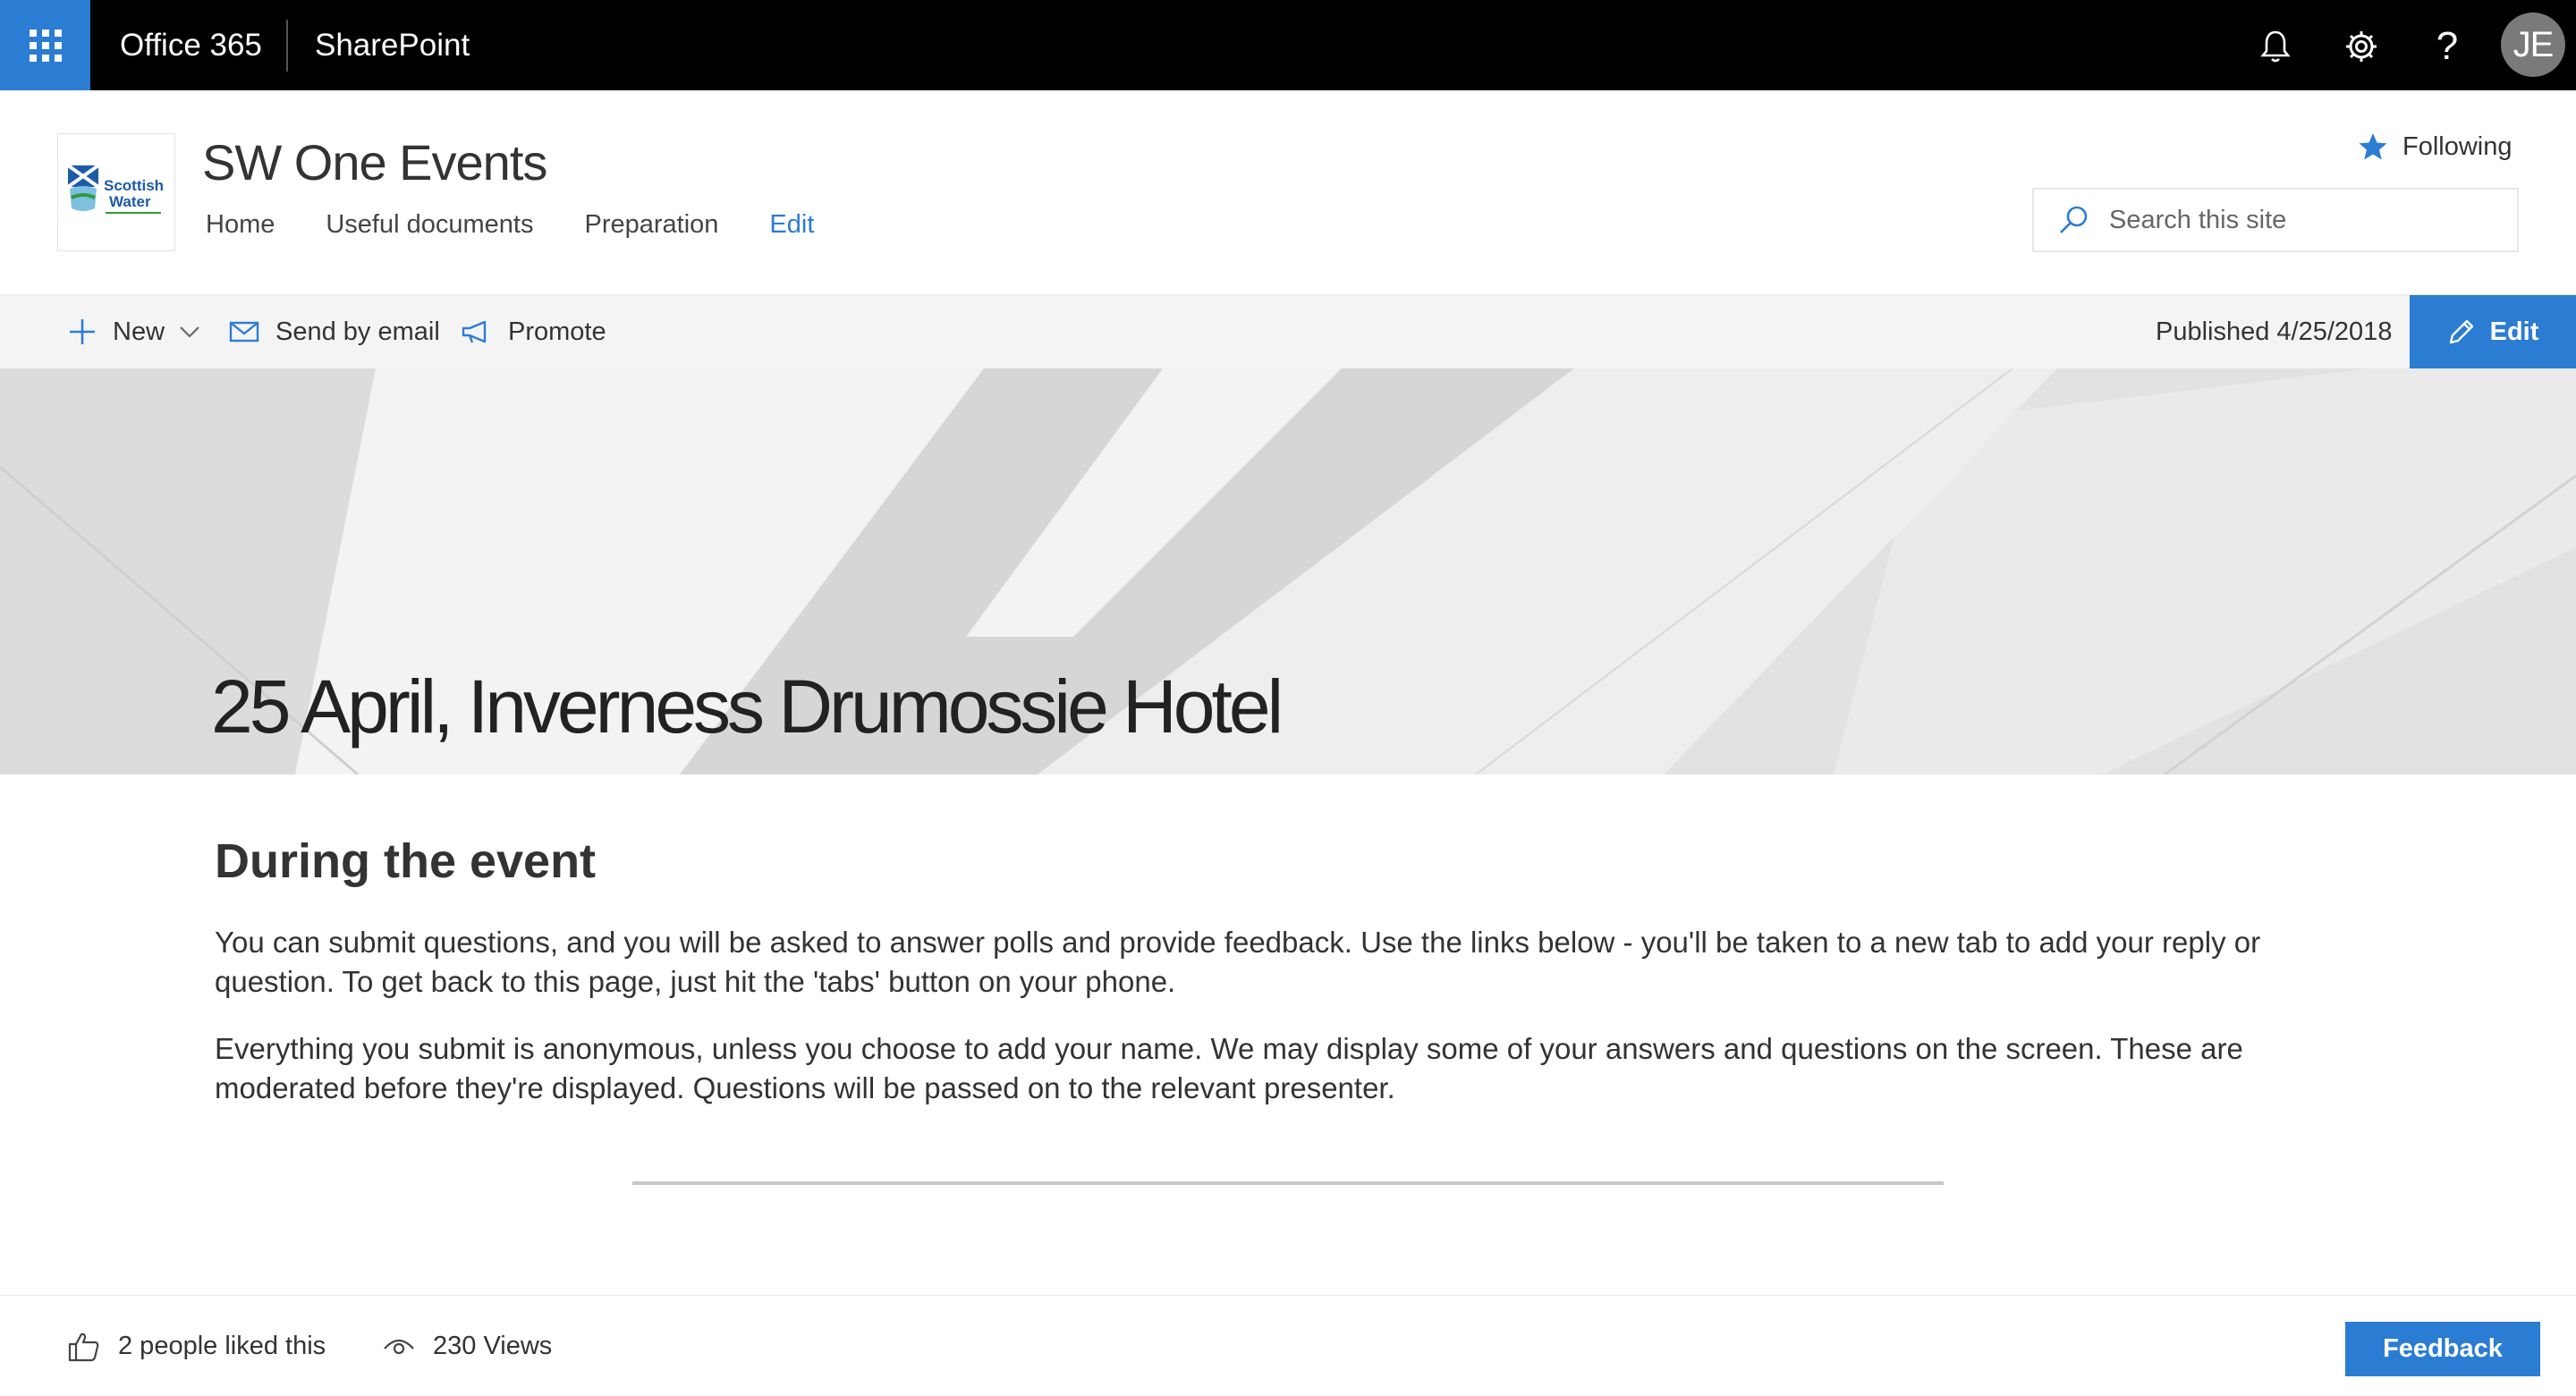  Describe the element at coordinates (134, 186) in the screenshot. I see `svg-text: Scottish` at that location.